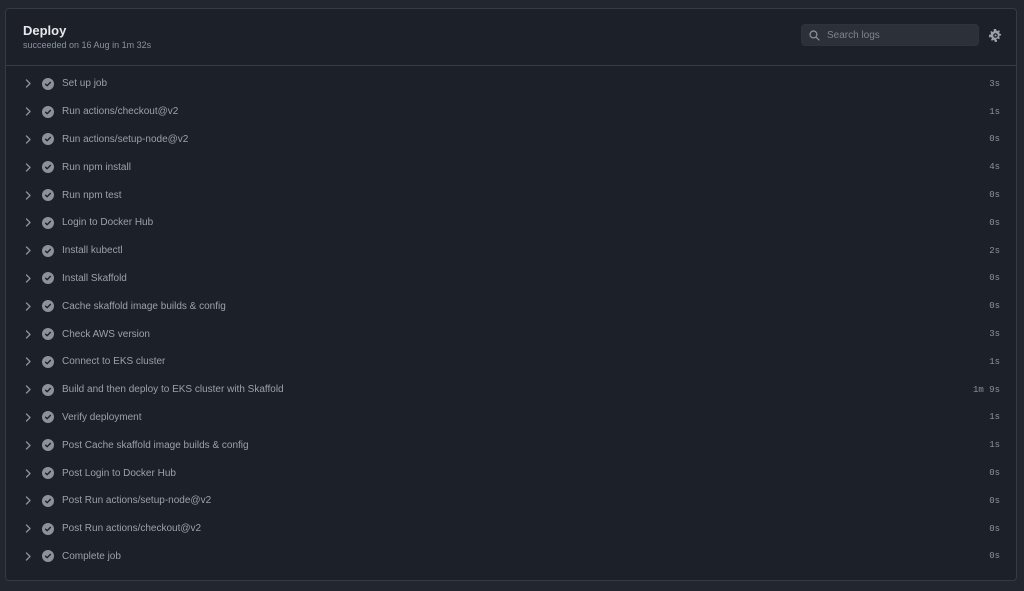 This screenshot has width=1024, height=591. I want to click on step-row: Install kubectl 2s, so click(511, 251).